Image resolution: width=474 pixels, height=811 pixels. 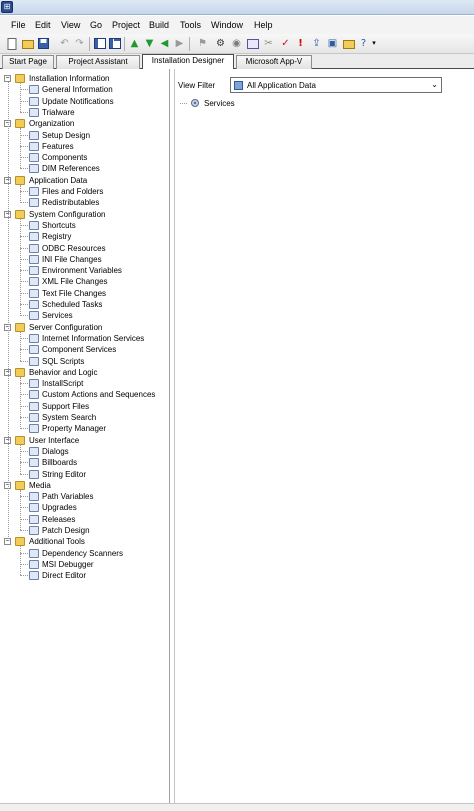 What do you see at coordinates (96, 25) in the screenshot?
I see `menu-go: Go` at bounding box center [96, 25].